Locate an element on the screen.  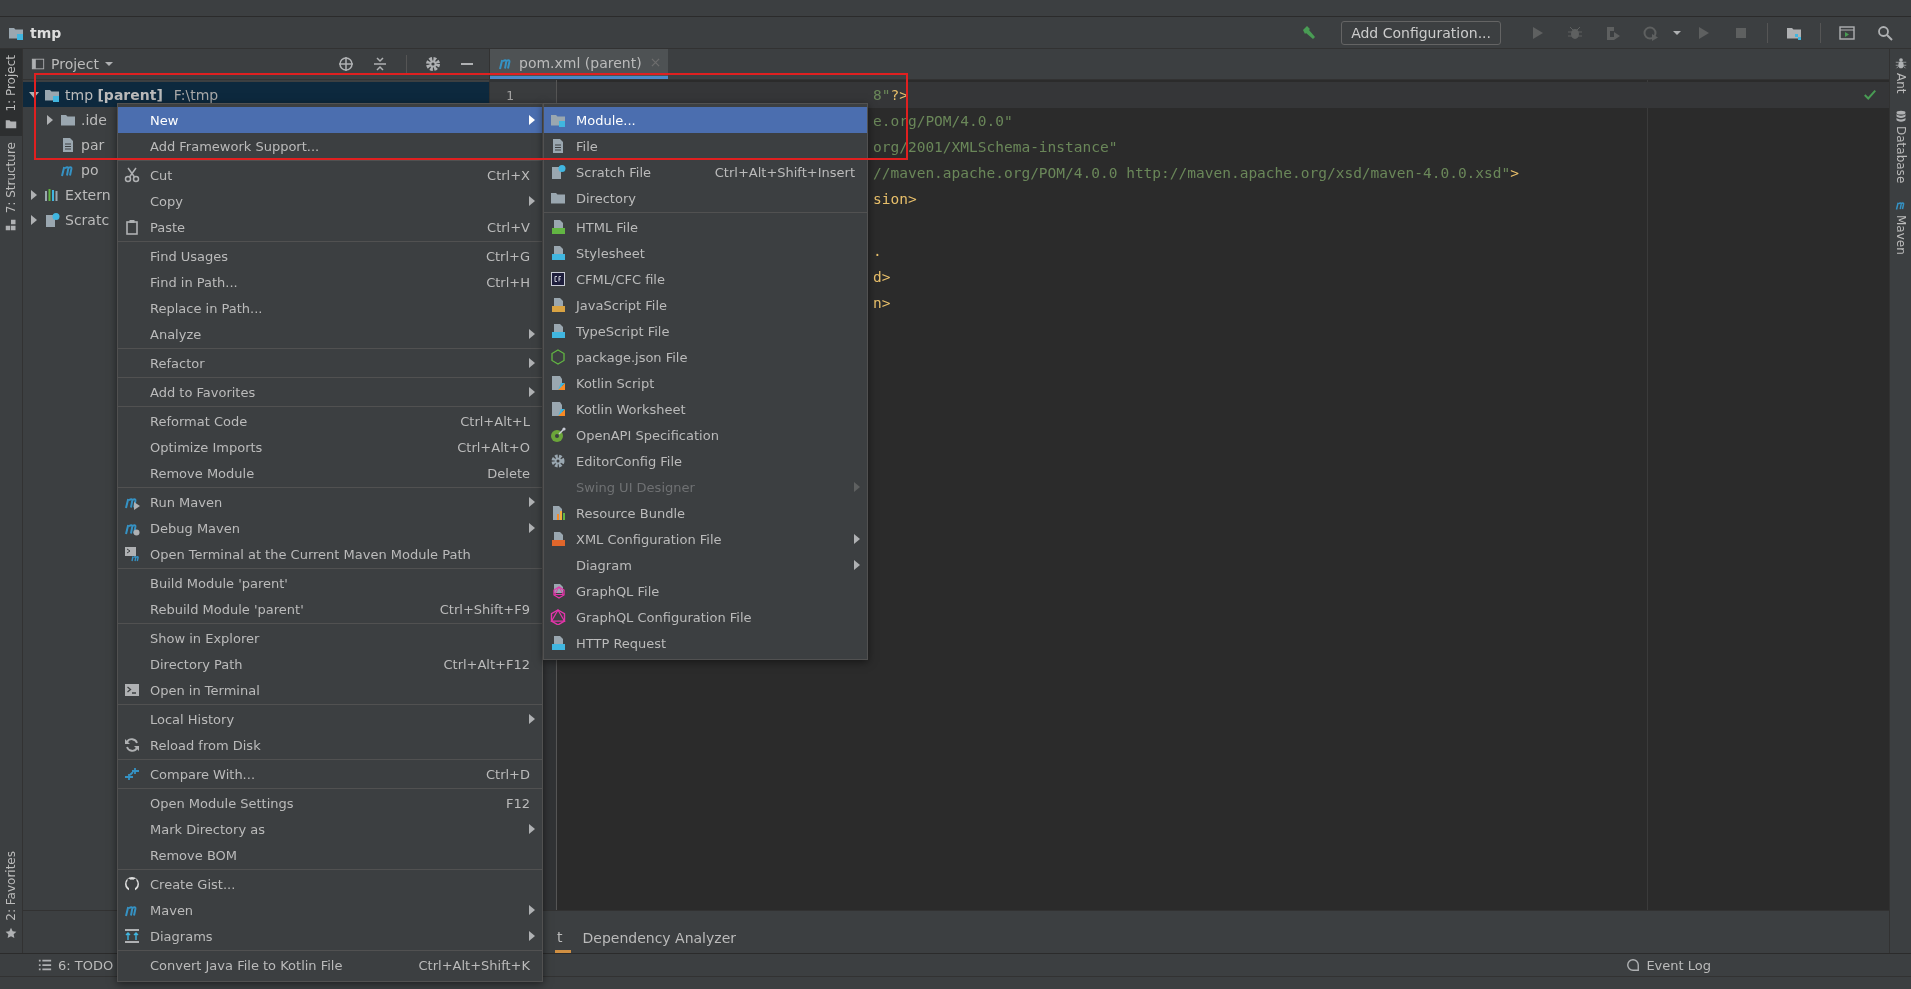
code-line: n> is located at coordinates (882, 303).